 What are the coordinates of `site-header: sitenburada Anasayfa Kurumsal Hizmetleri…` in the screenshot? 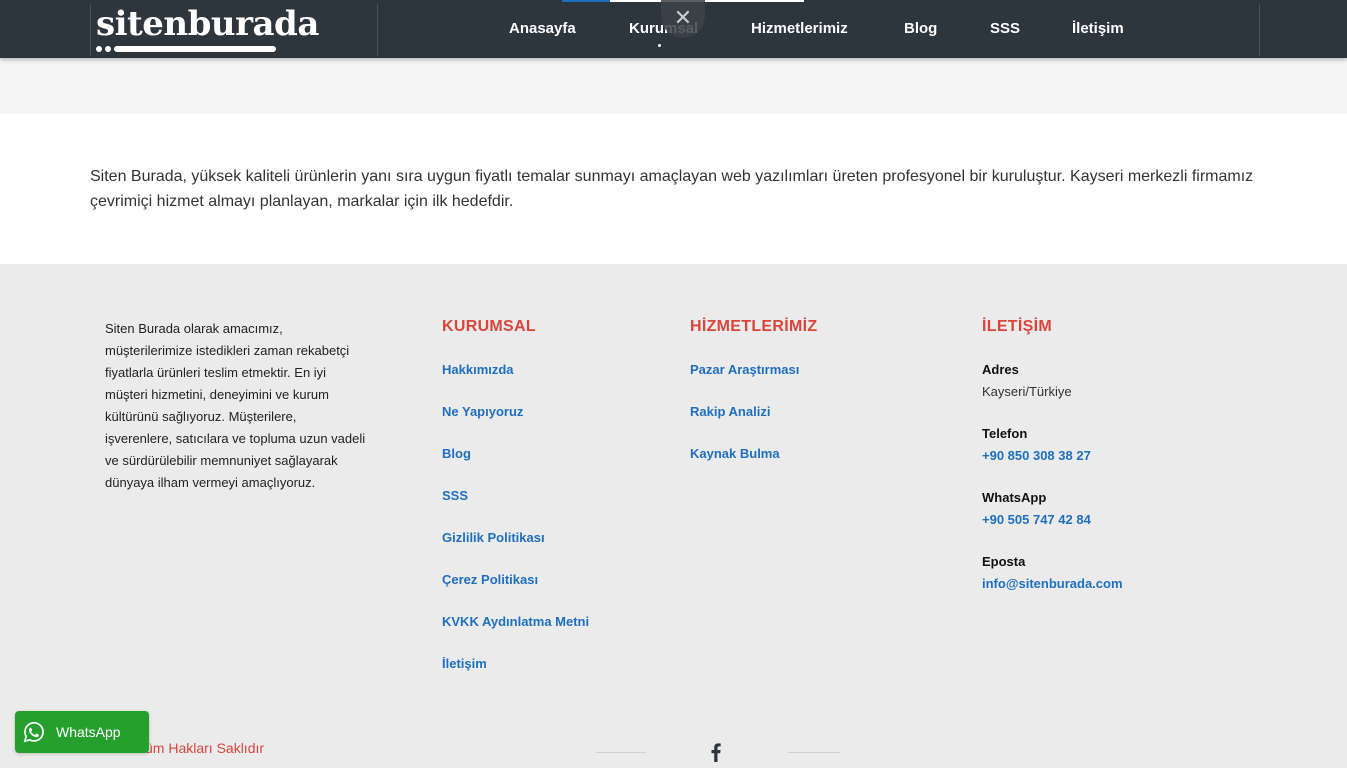 It's located at (673, 29).